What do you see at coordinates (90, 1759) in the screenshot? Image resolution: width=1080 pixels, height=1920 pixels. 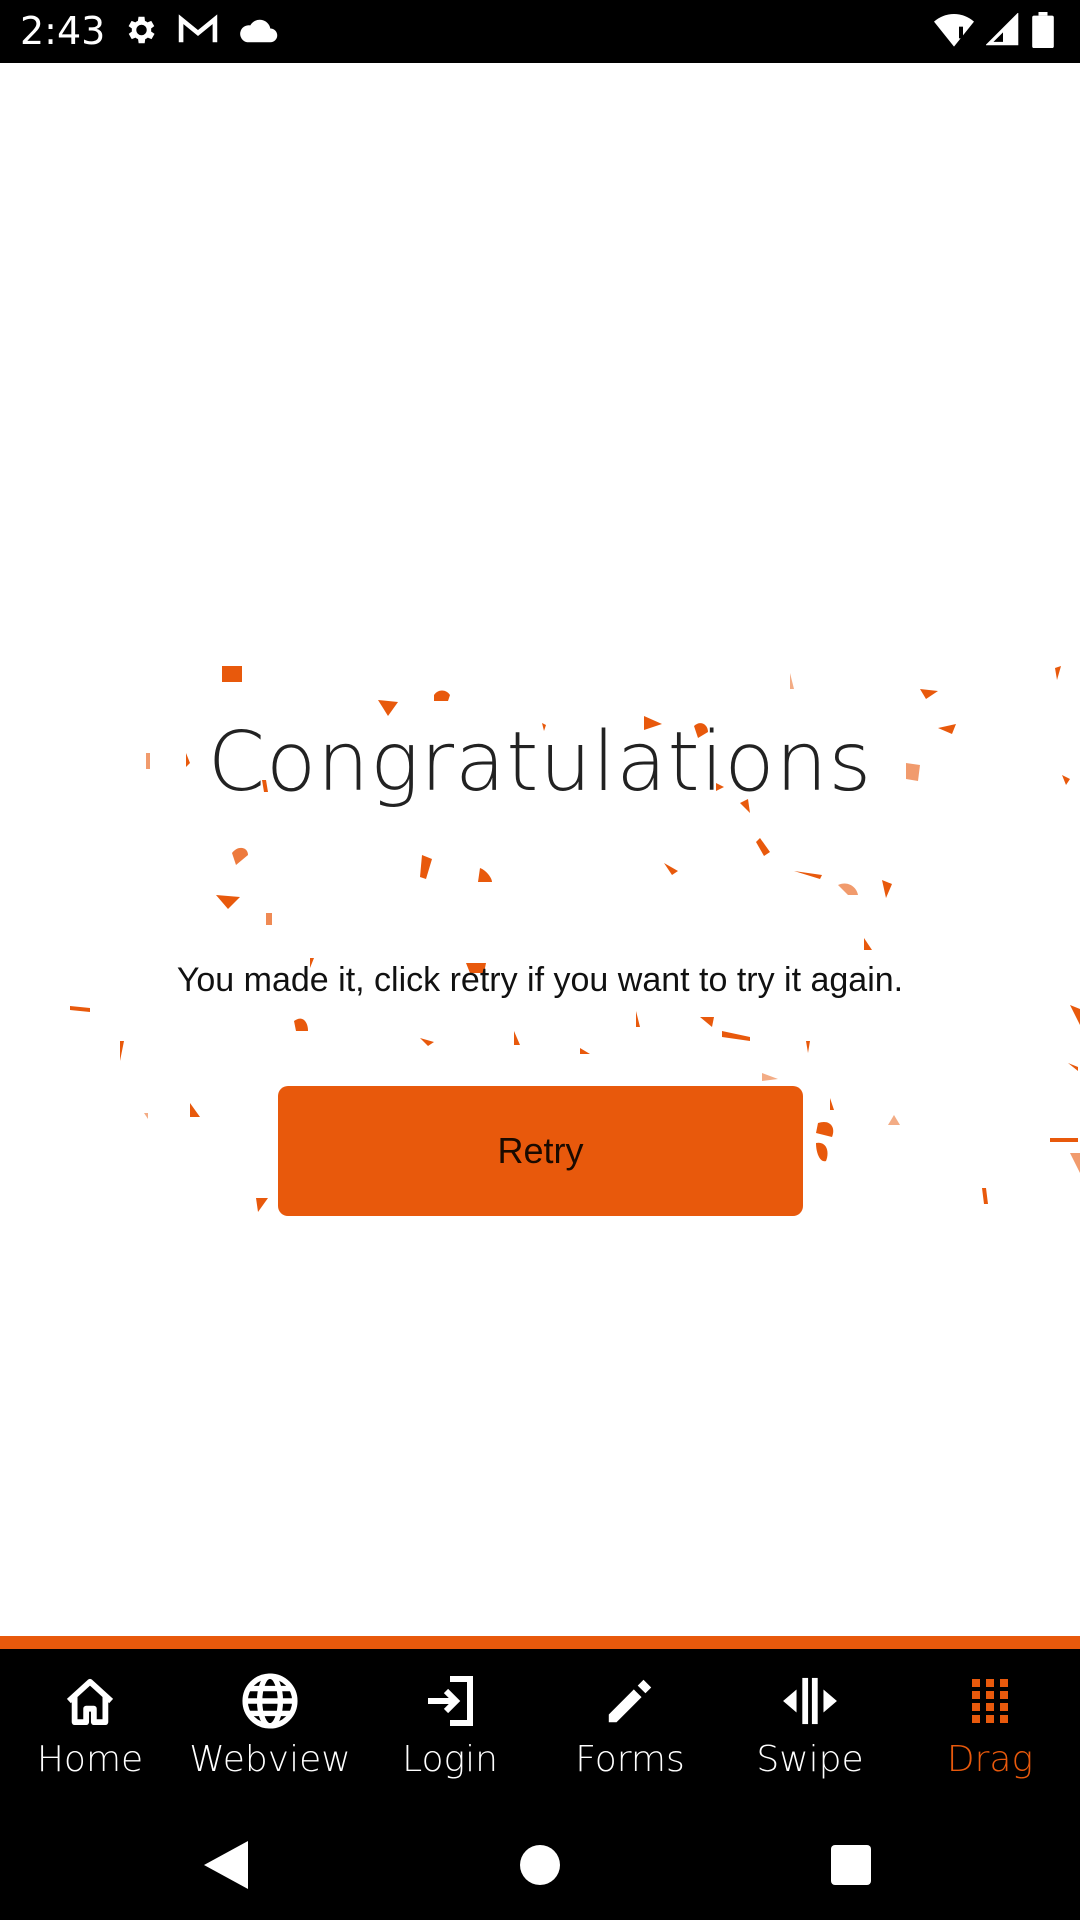 I see `tab-label-home: Home` at bounding box center [90, 1759].